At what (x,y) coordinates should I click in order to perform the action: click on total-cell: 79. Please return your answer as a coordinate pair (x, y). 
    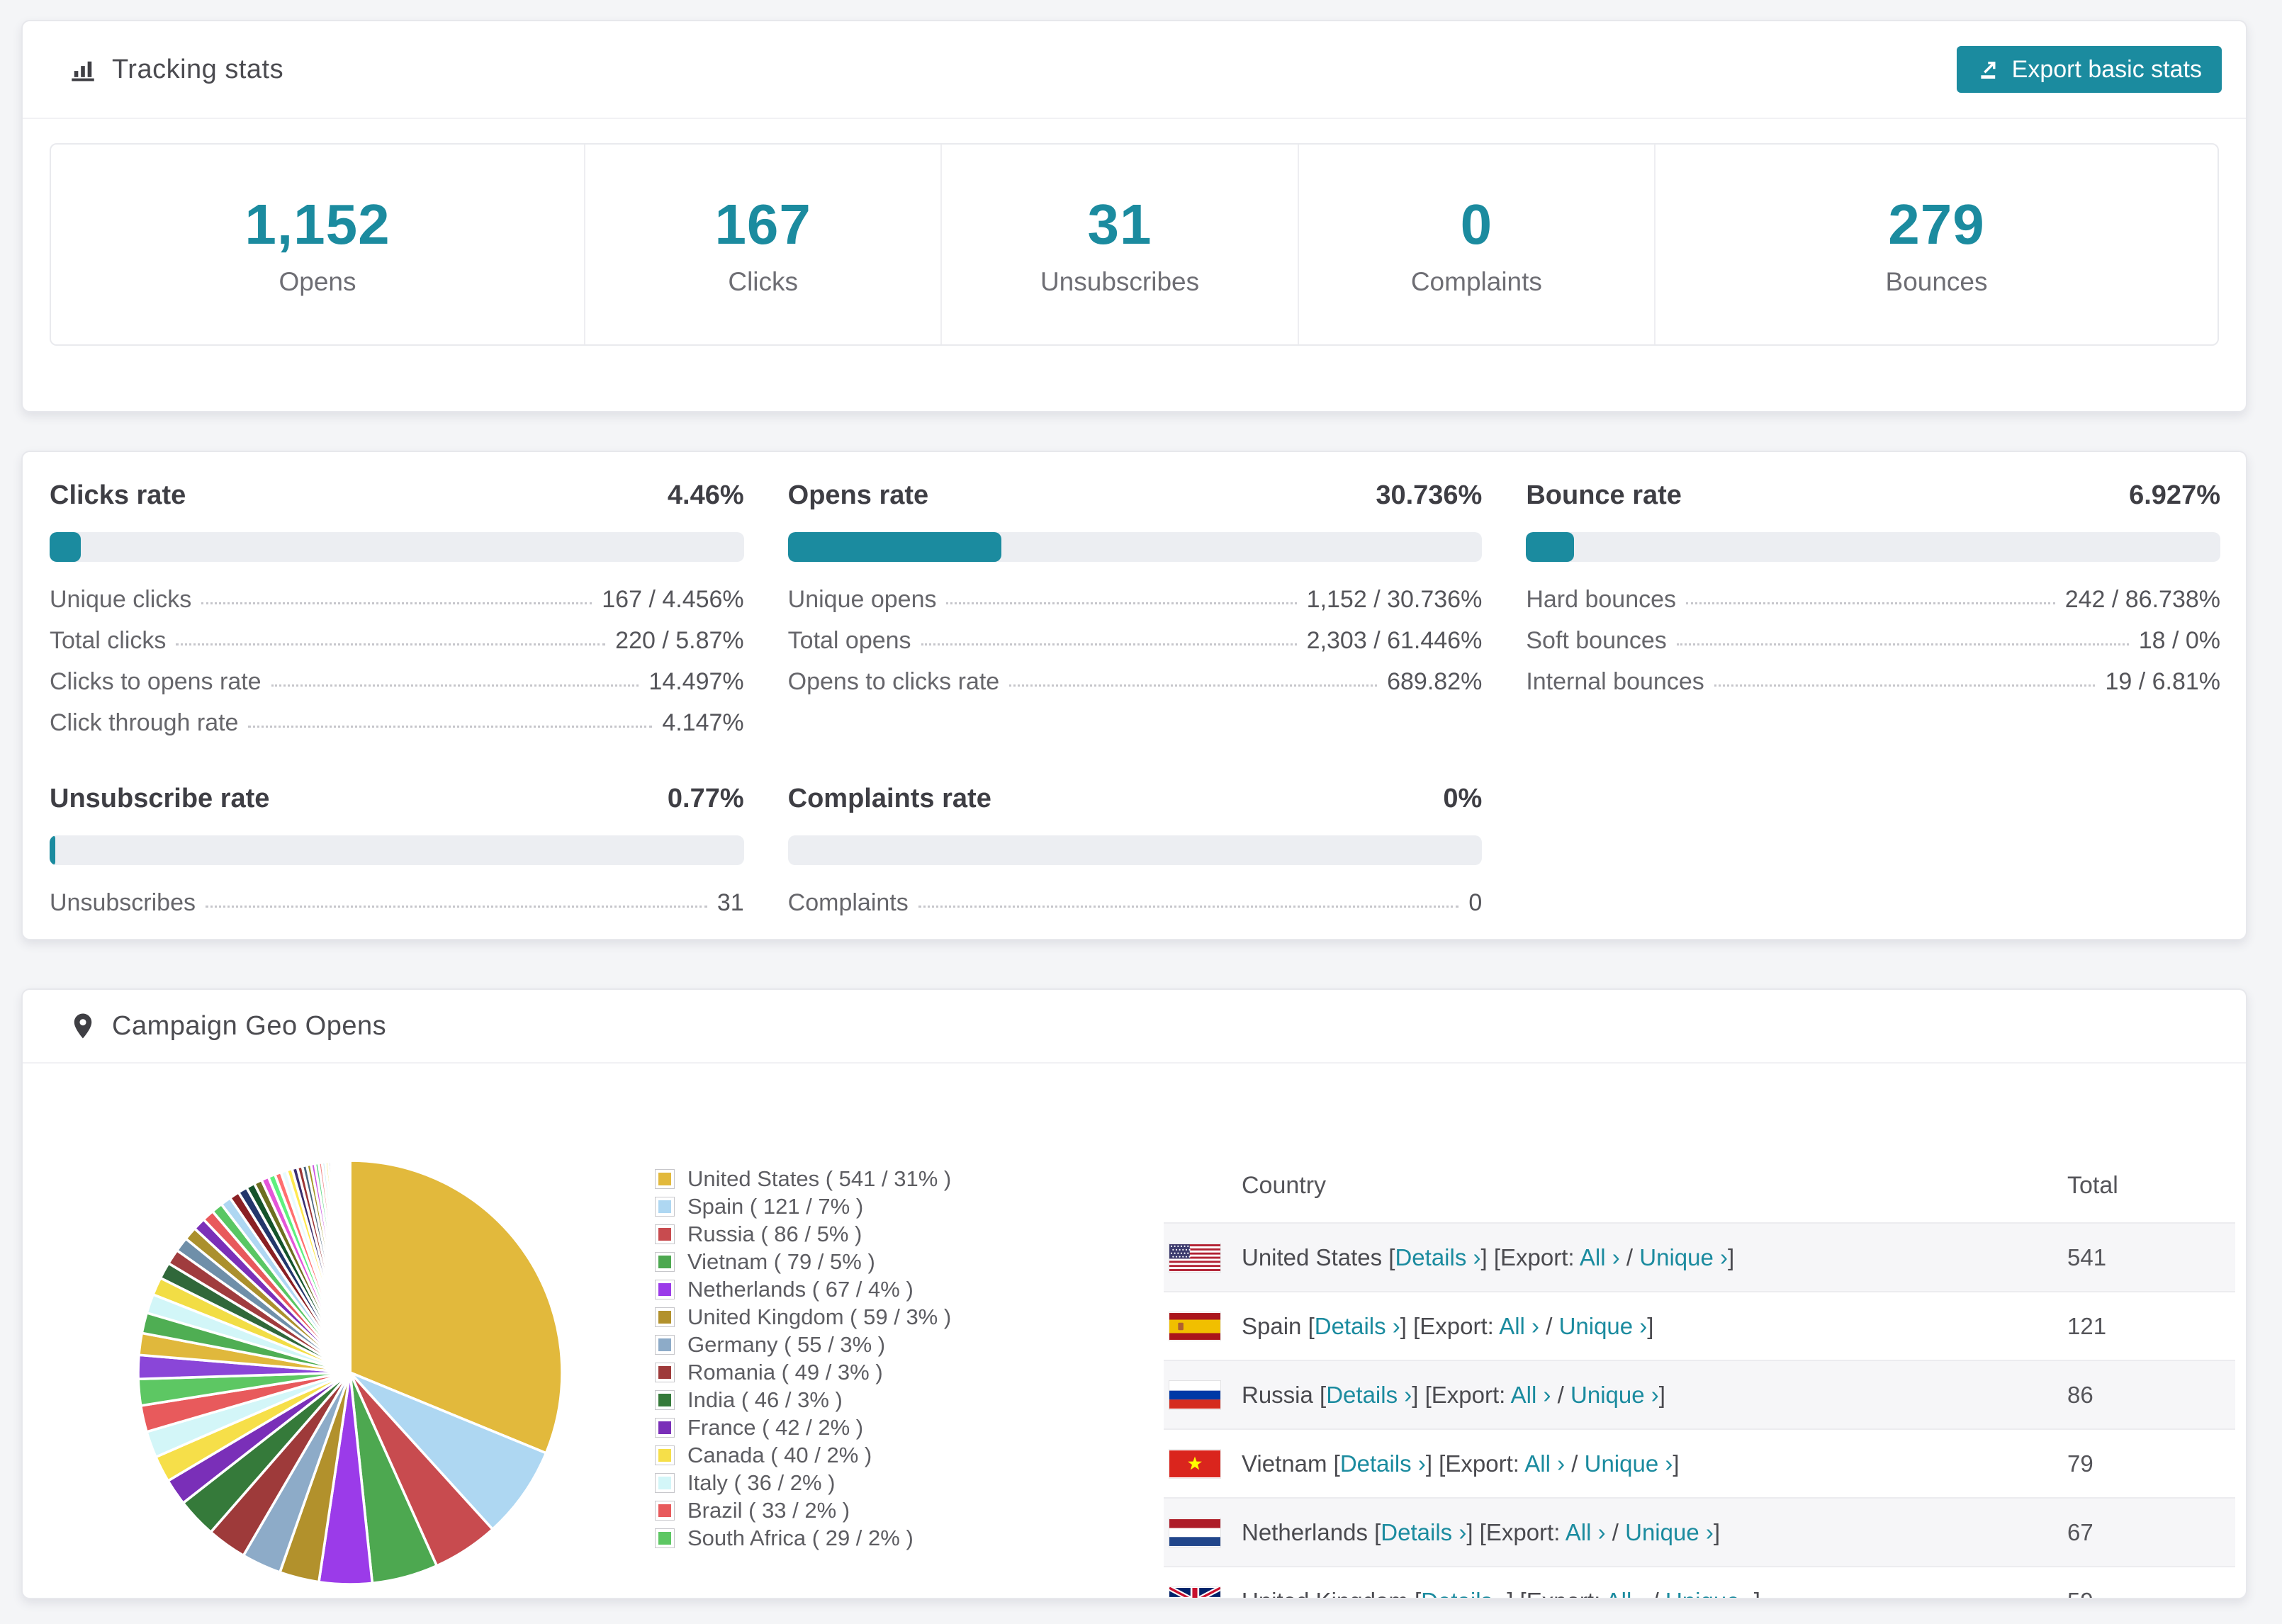
    Looking at the image, I should click on (2080, 1463).